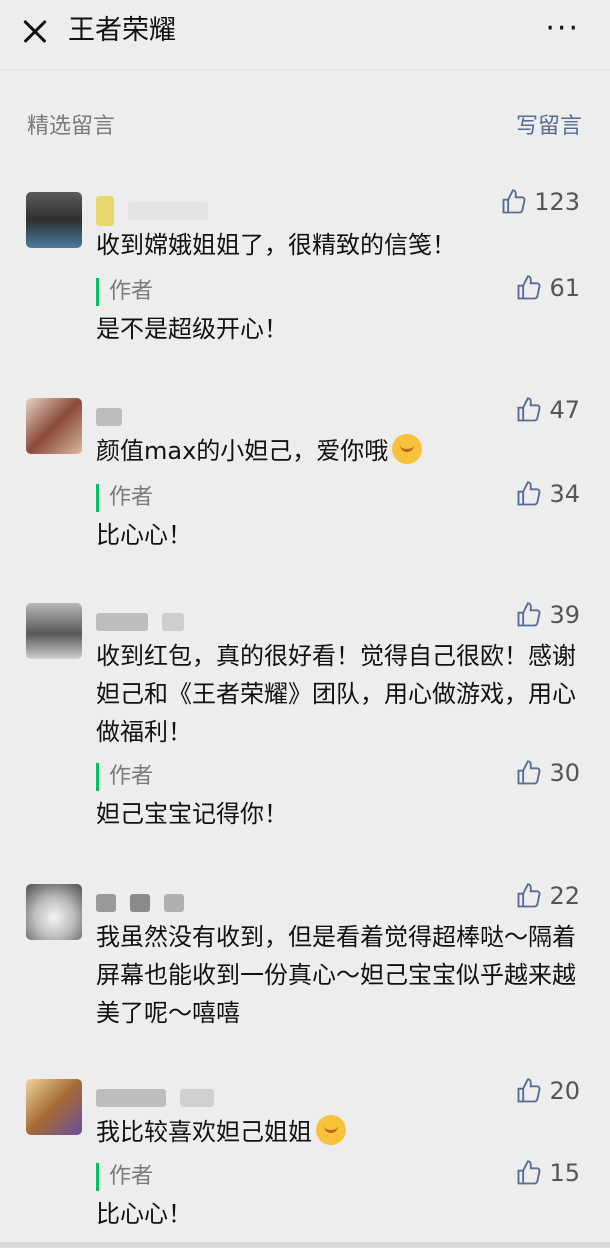 This screenshot has width=610, height=1248. Describe the element at coordinates (122, 30) in the screenshot. I see `page-title: 王者荣耀` at that location.